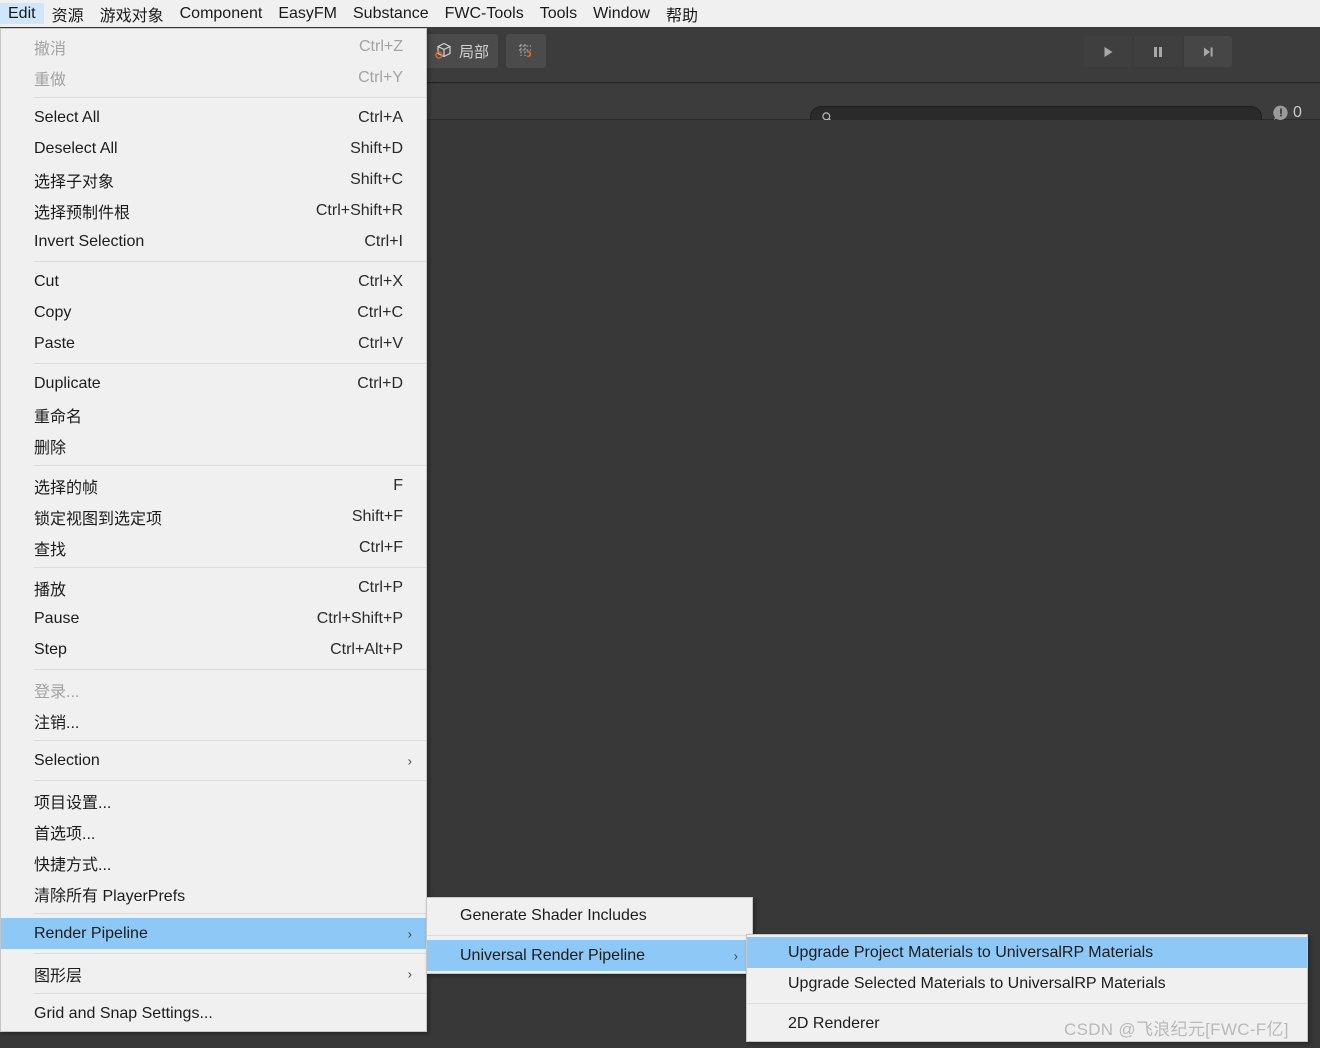 The image size is (1320, 1048). I want to click on menubar-item-8: Tools, so click(558, 13).